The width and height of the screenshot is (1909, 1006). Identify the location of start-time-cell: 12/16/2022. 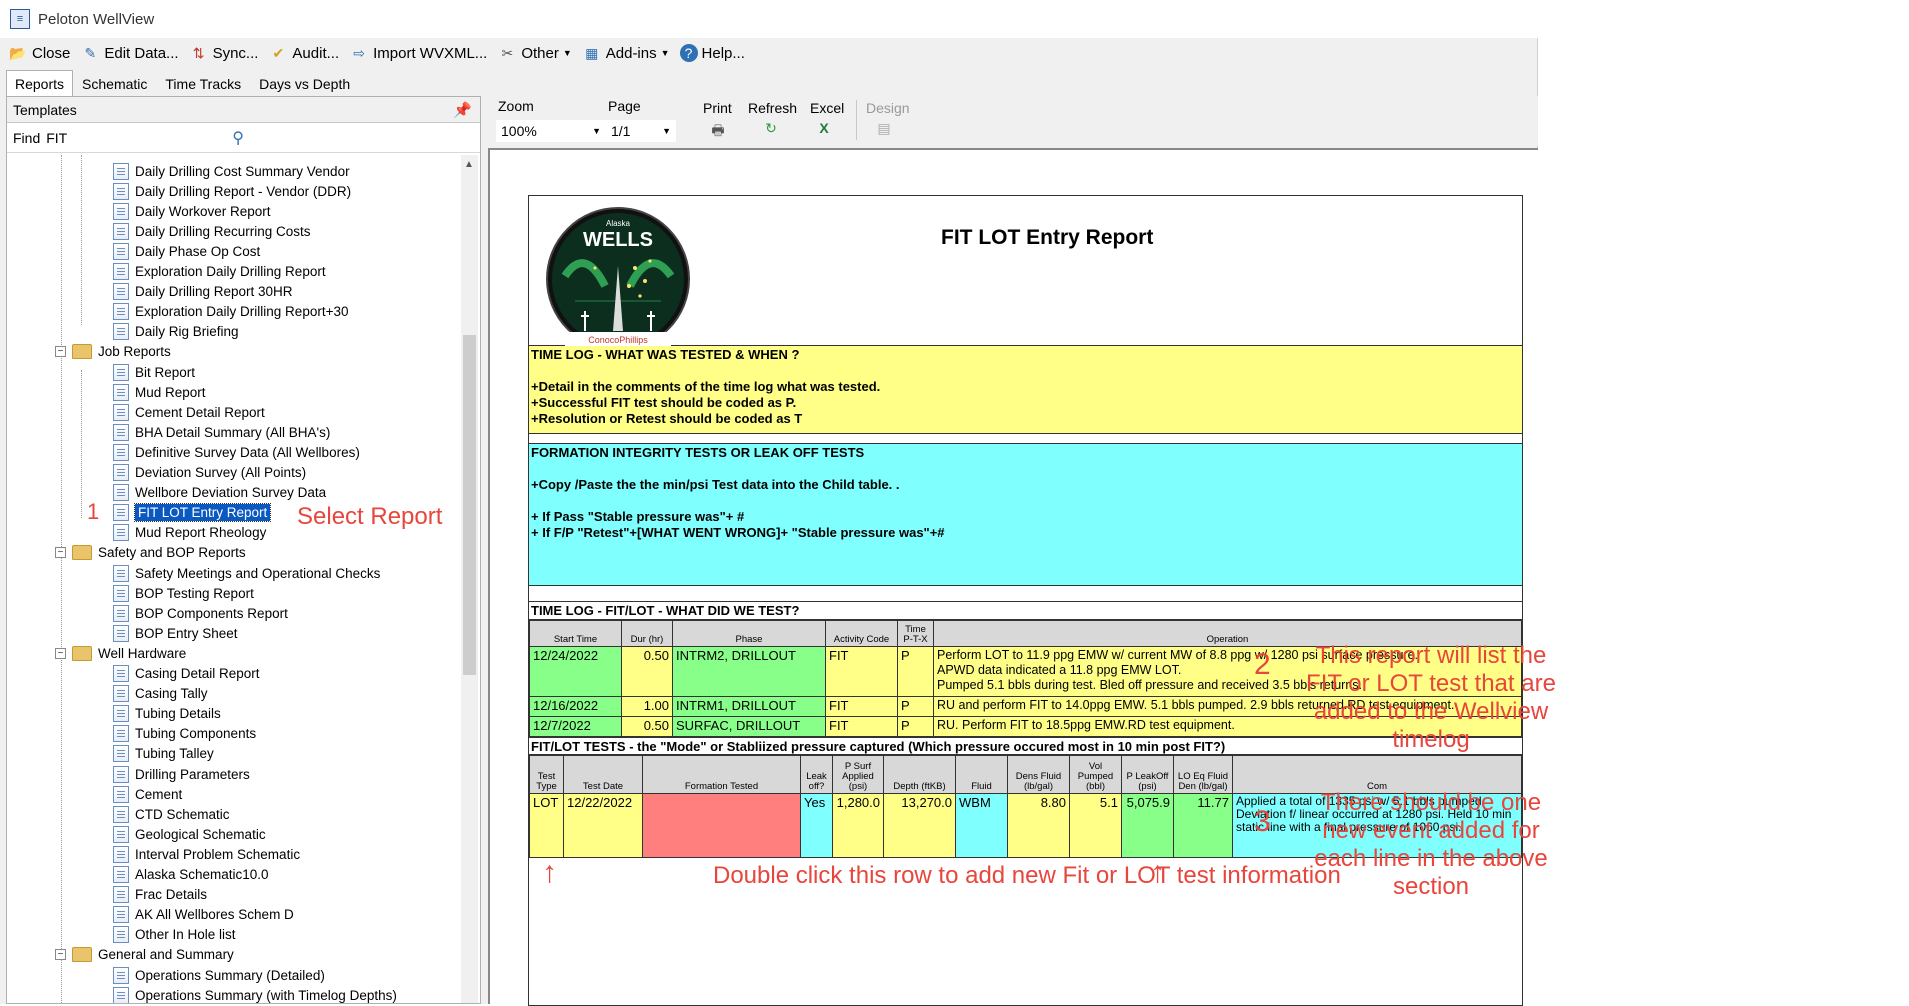
(575, 706).